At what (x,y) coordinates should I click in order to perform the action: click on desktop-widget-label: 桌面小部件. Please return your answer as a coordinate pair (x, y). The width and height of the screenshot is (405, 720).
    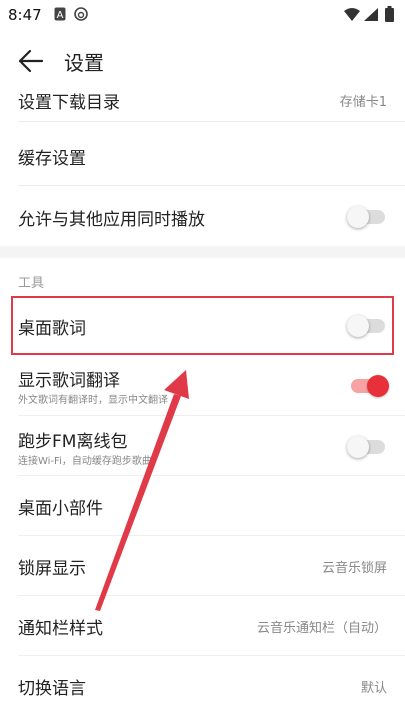
    Looking at the image, I should click on (60, 509).